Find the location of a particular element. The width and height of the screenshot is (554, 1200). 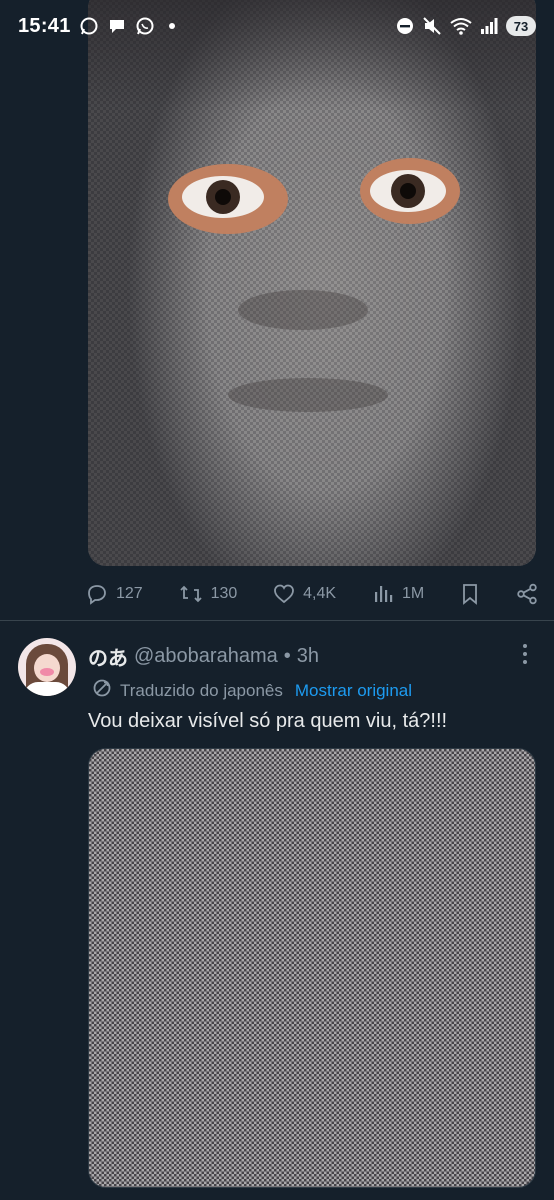

nose-shadow is located at coordinates (303, 310).